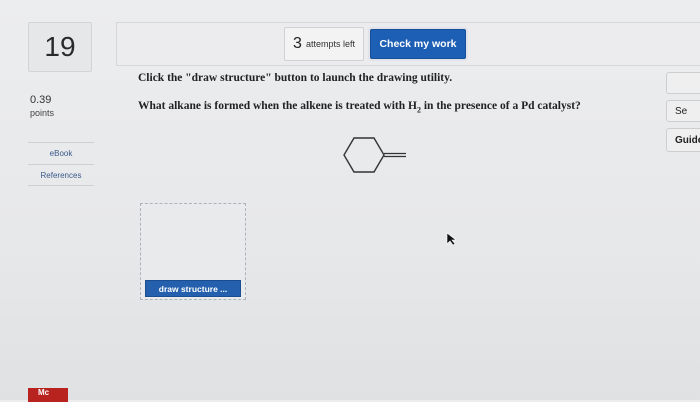 The height and width of the screenshot is (402, 700). I want to click on right-panel-button-2: Se, so click(683, 111).